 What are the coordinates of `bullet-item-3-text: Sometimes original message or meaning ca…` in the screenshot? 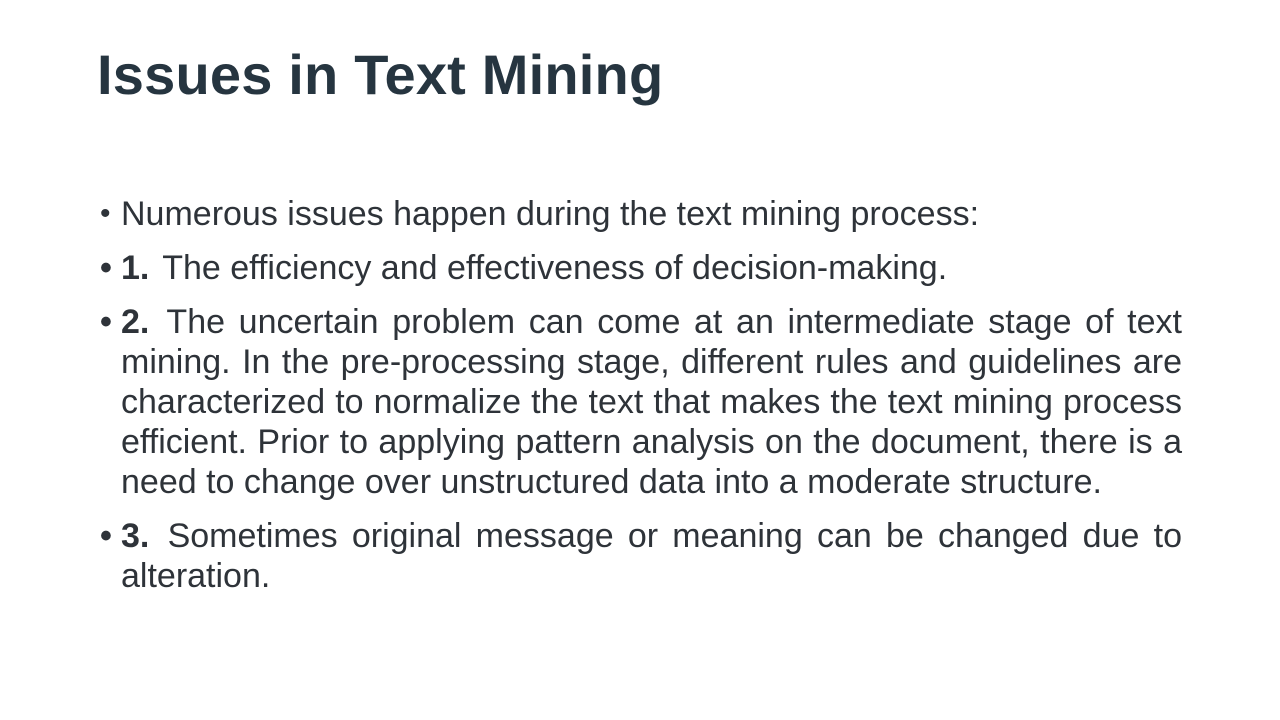 It's located at (651, 556).